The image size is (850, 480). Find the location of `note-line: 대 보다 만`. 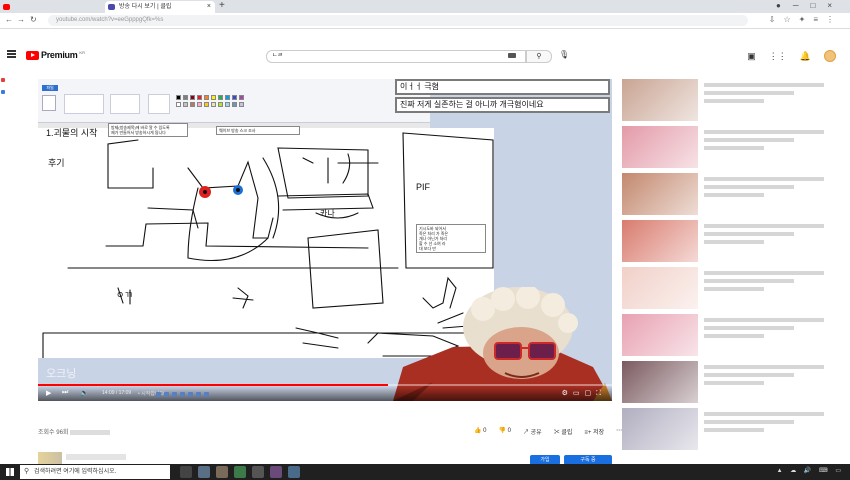

note-line: 대 보다 만 is located at coordinates (427, 248).